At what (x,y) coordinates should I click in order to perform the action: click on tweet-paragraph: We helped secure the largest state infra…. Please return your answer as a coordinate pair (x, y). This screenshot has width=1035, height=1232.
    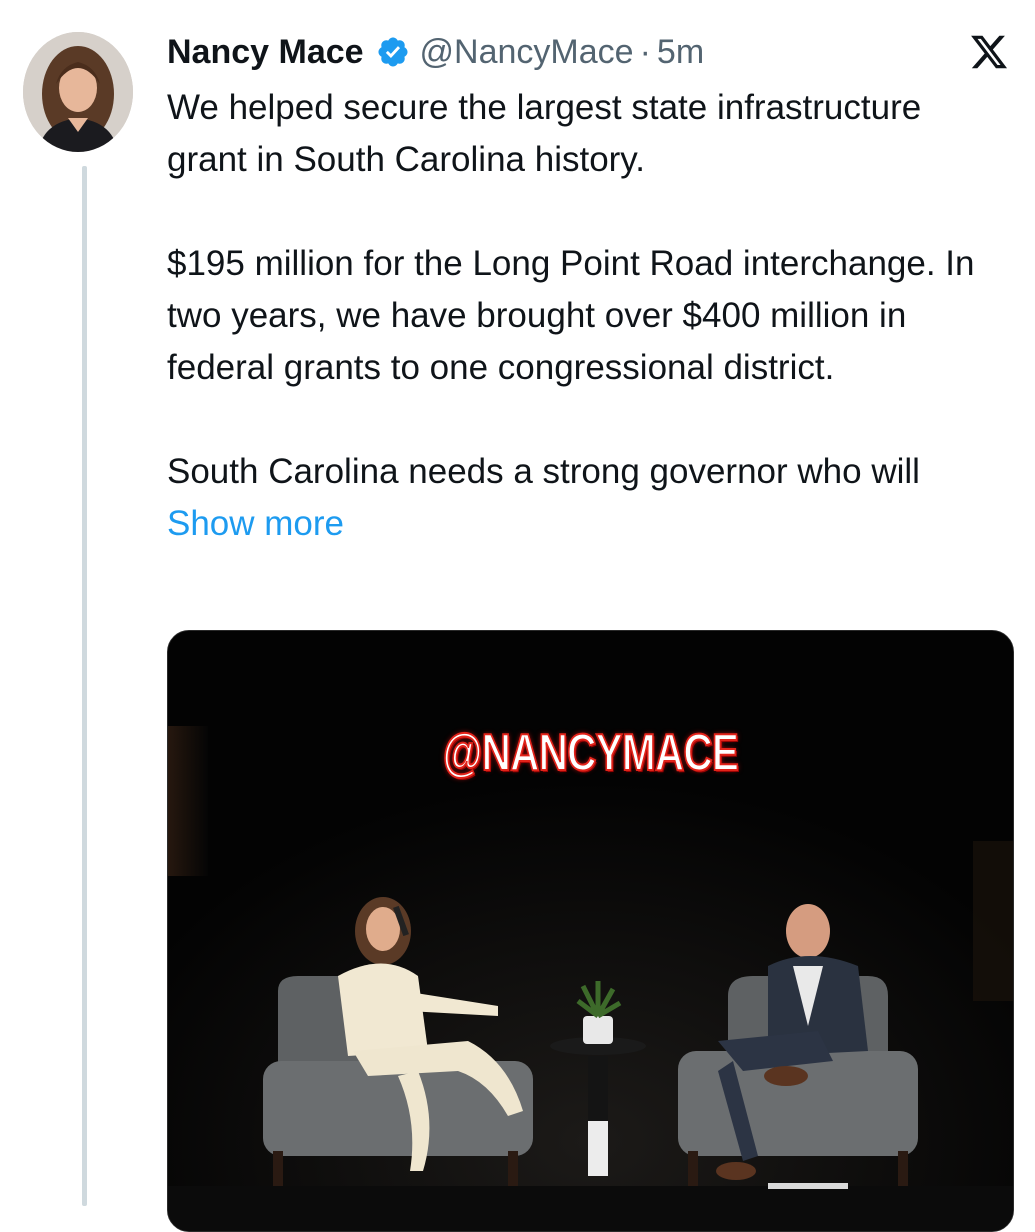
    Looking at the image, I should click on (544, 133).